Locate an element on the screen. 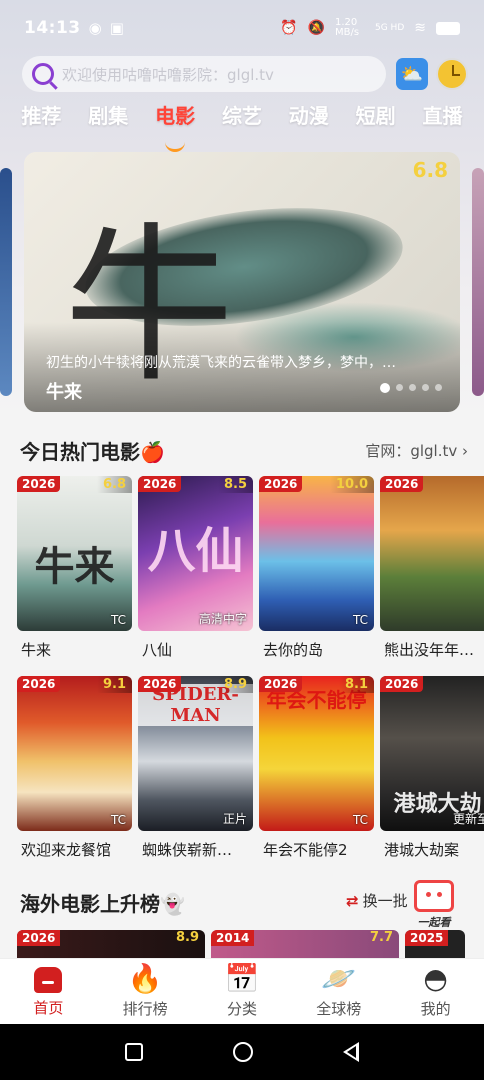 Image resolution: width=484 pixels, height=1080 pixels. battery-icon is located at coordinates (448, 28).